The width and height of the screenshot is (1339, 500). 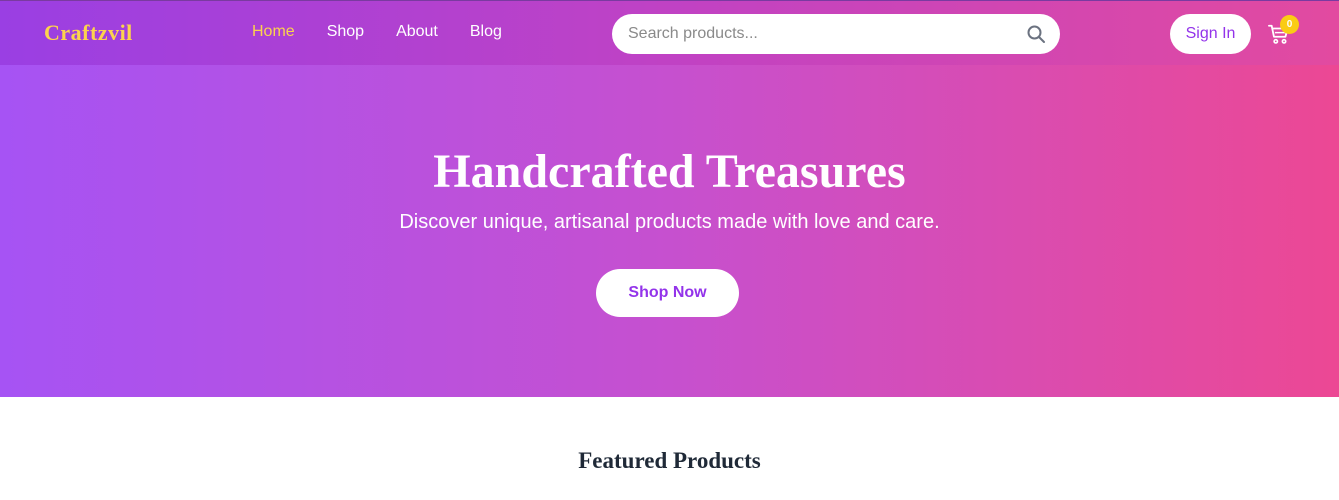 What do you see at coordinates (393, 32) in the screenshot?
I see `main-nav: Home Shop About Blog` at bounding box center [393, 32].